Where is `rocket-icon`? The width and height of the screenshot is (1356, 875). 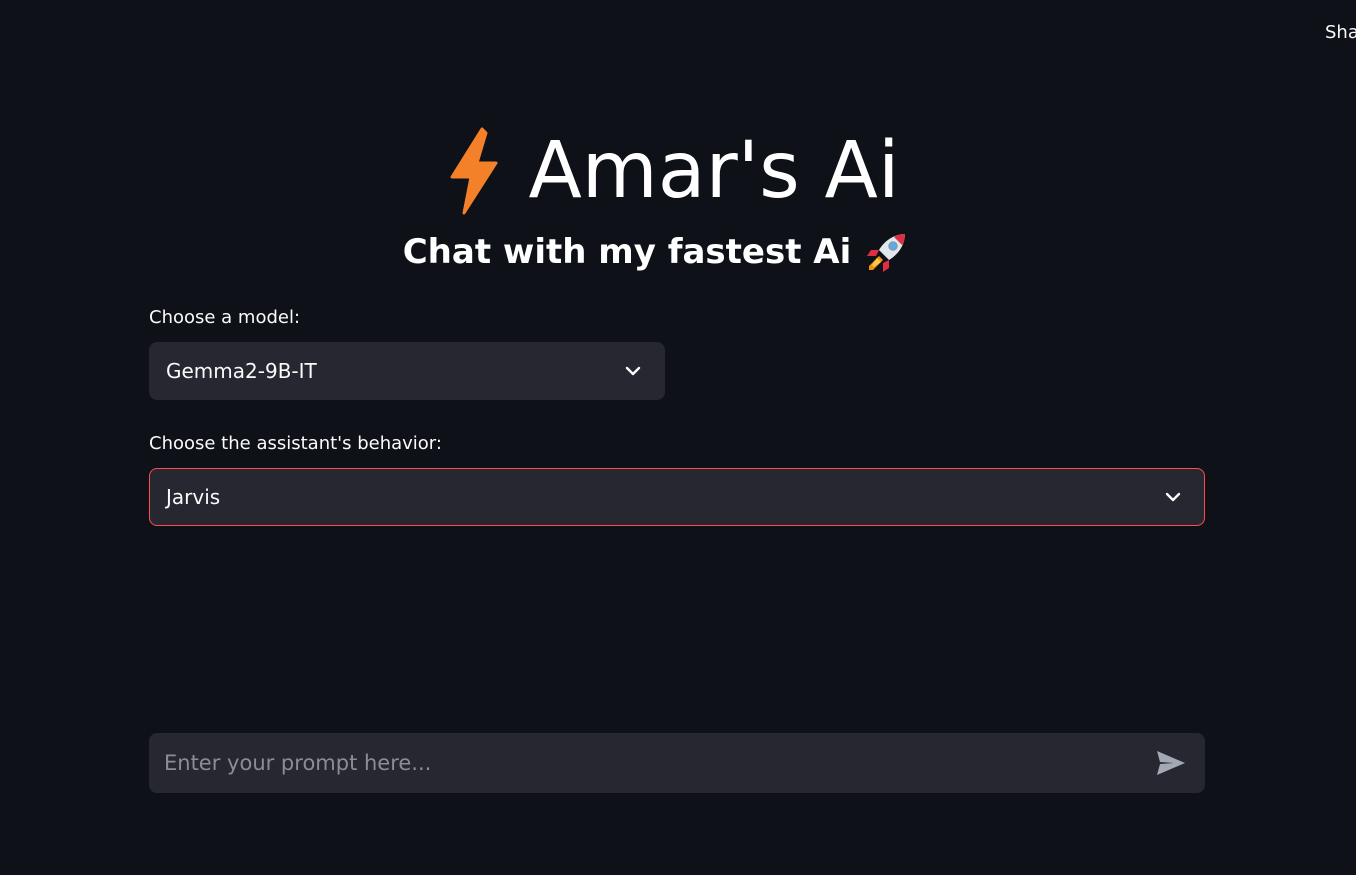 rocket-icon is located at coordinates (886, 253).